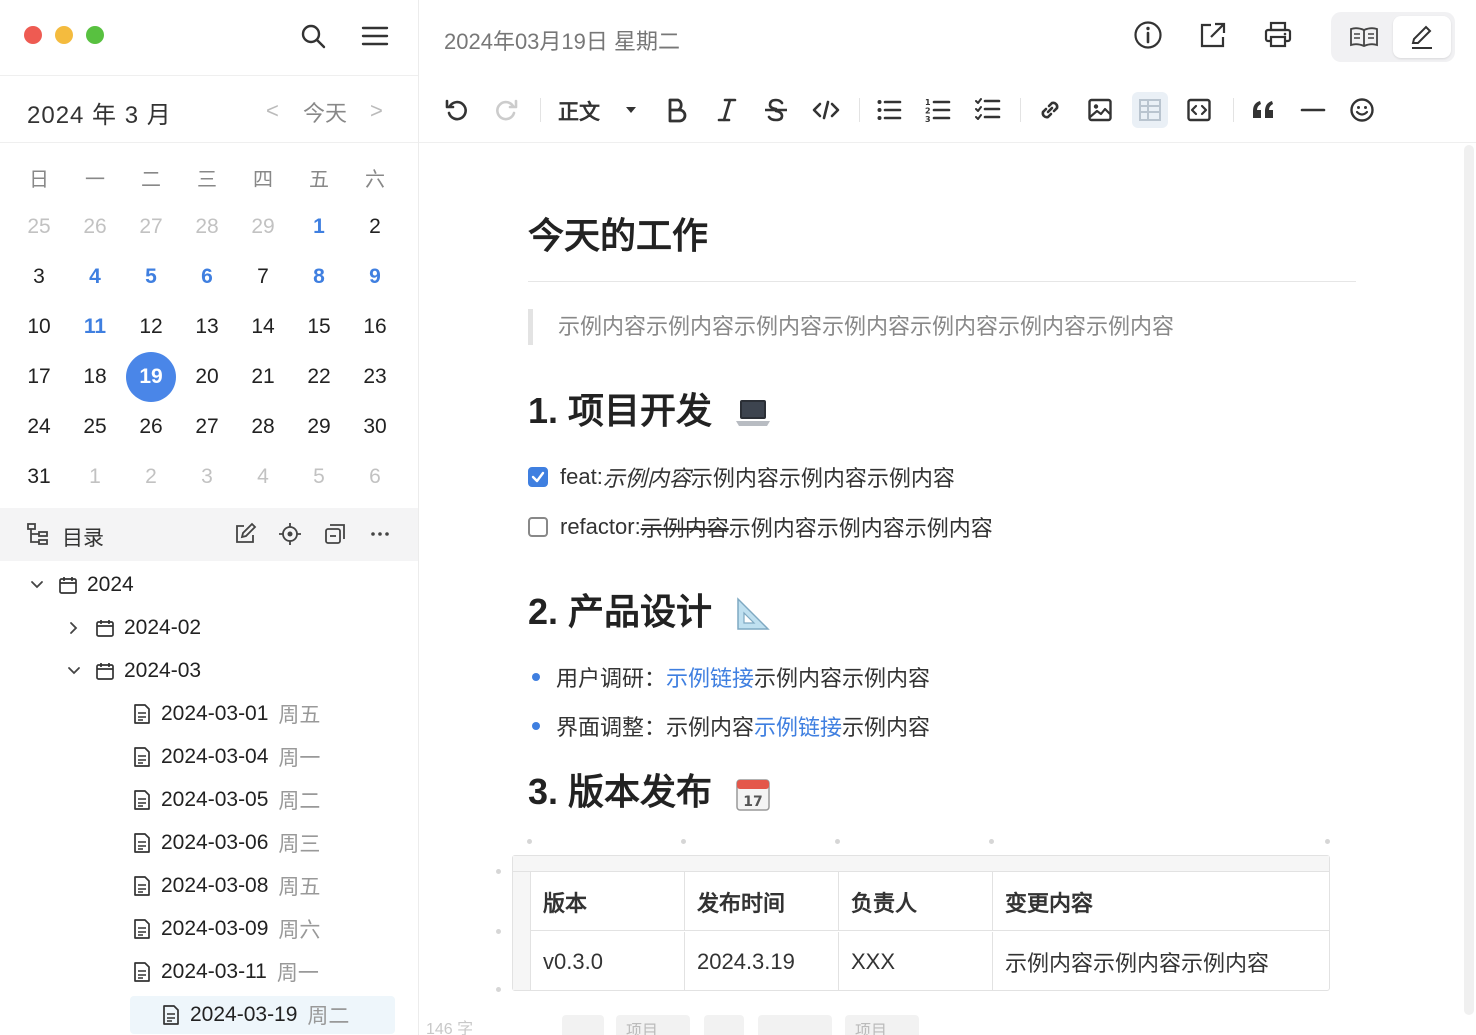 This screenshot has width=1476, height=1035. I want to click on search-icon, so click(313, 36).